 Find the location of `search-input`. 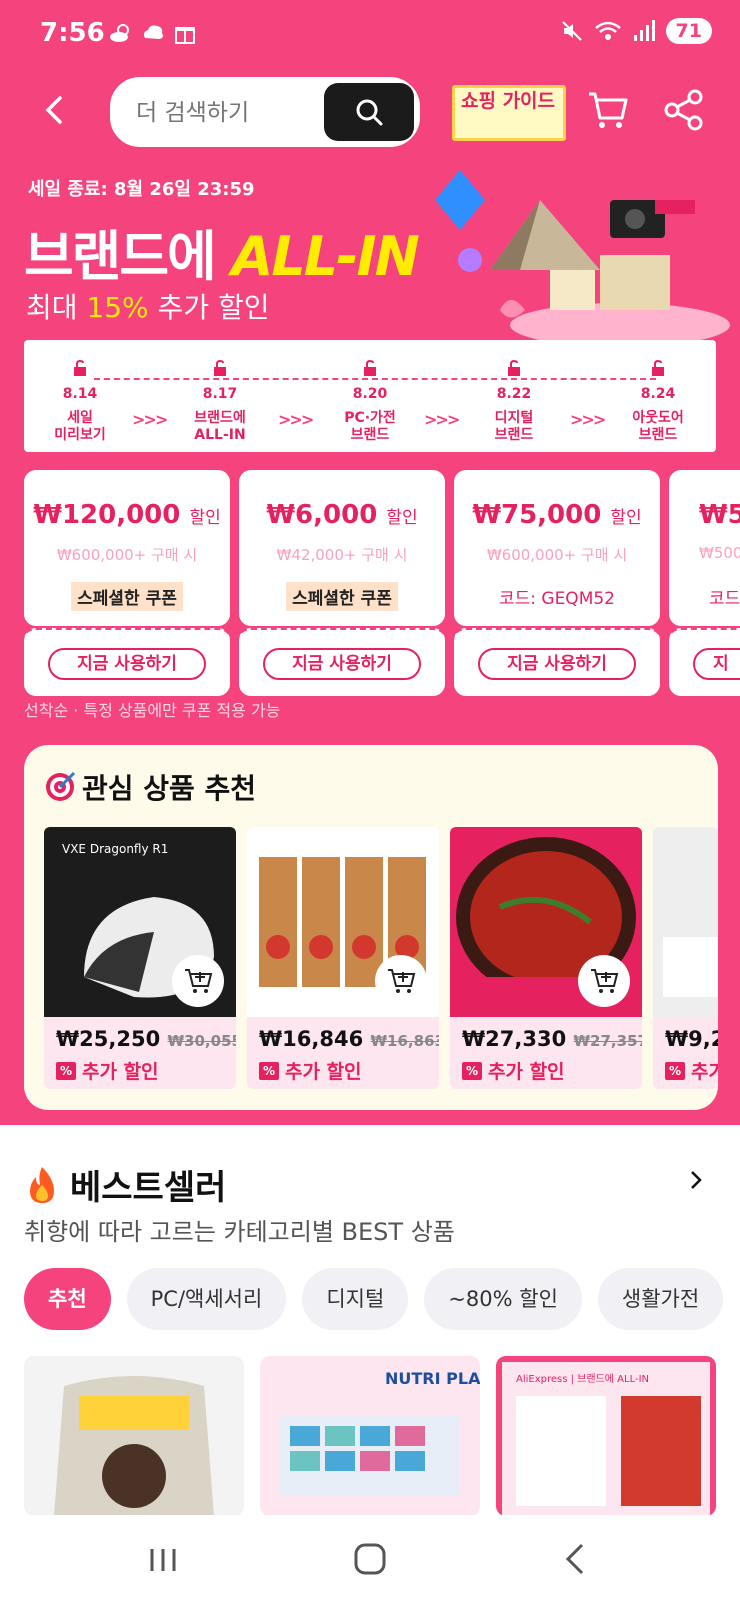

search-input is located at coordinates (226, 113).